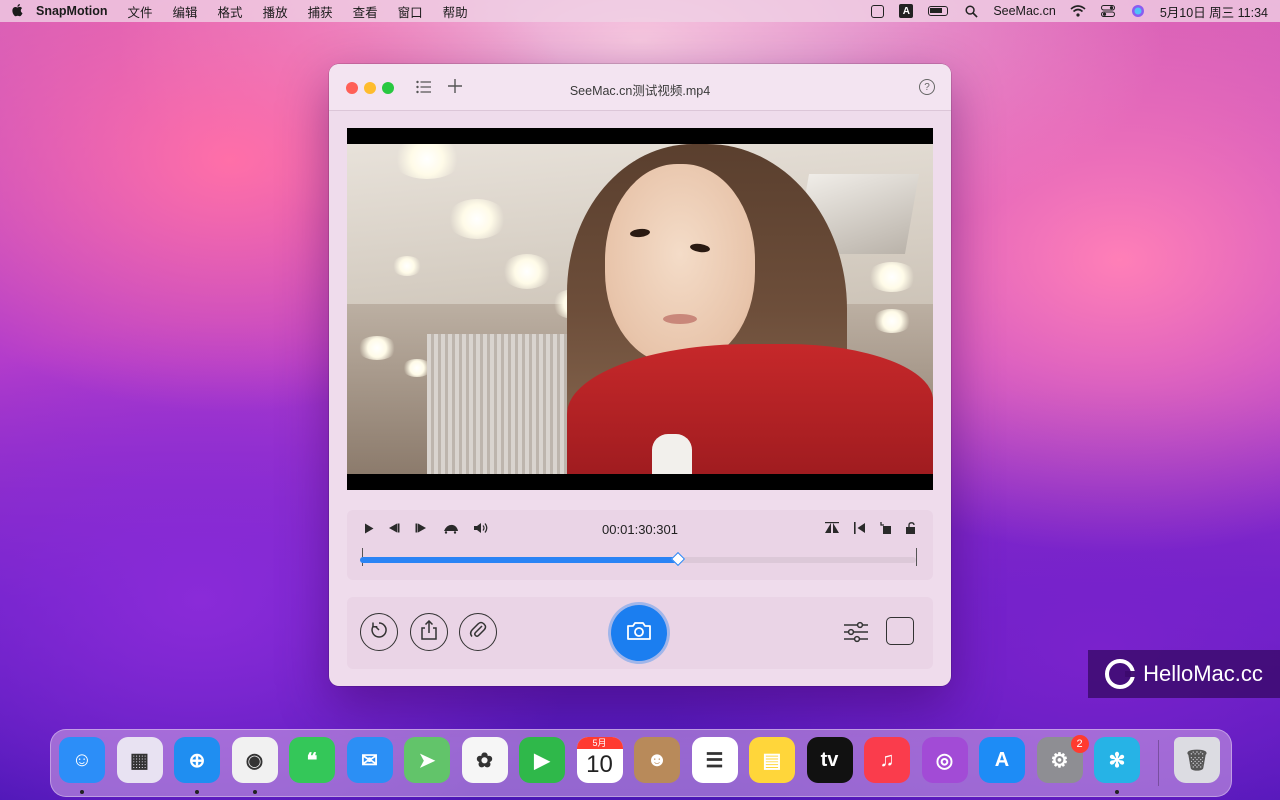  What do you see at coordinates (938, 11) in the screenshot?
I see `battery-charging-icon` at bounding box center [938, 11].